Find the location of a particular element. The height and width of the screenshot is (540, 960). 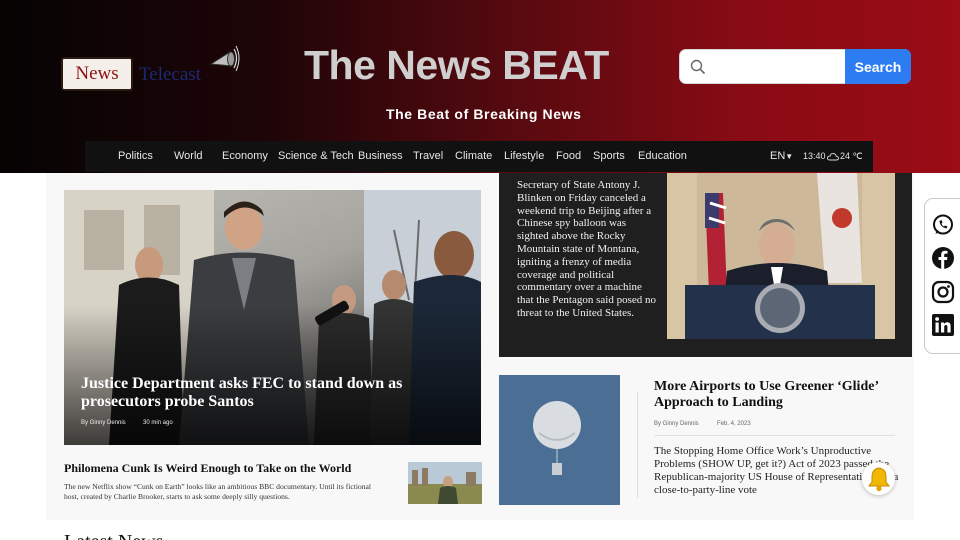

megaphone-icon is located at coordinates (224, 58).